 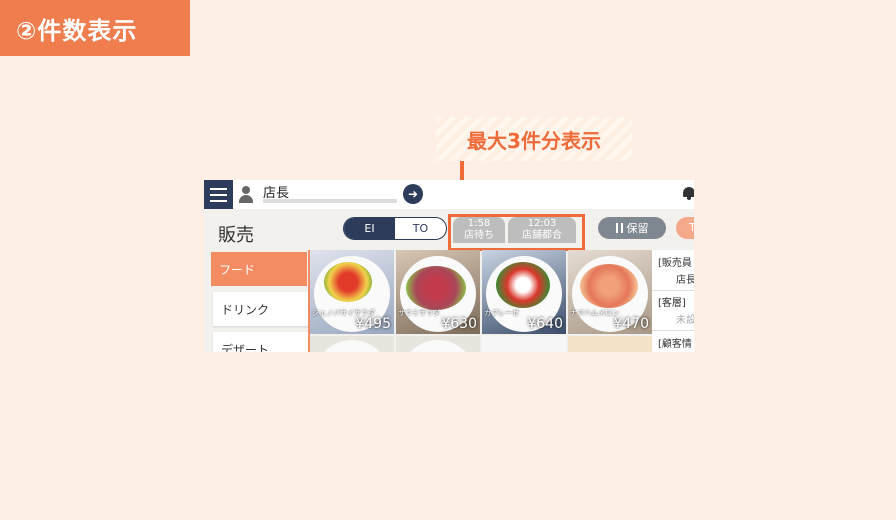 I want to click on step-tag: ②件数表示, so click(x=95, y=28).